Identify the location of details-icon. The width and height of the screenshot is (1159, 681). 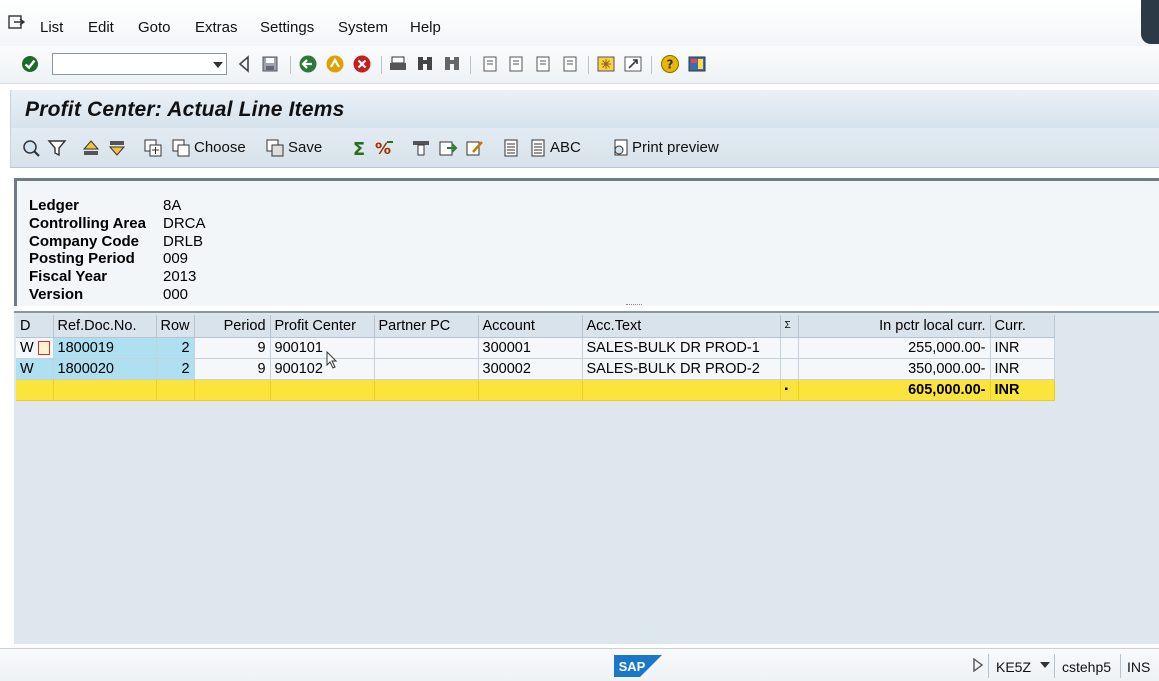
(31, 148).